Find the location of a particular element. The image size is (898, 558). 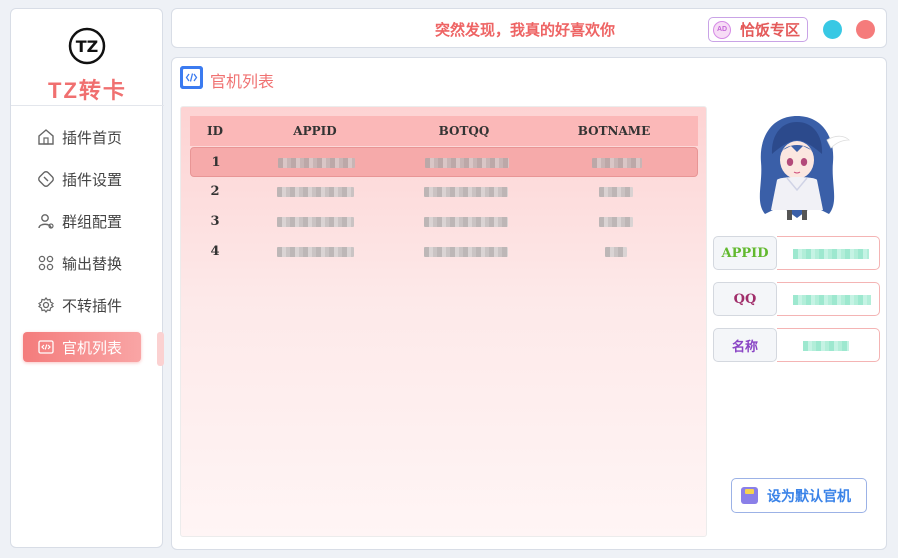

ad-icon: AD is located at coordinates (722, 29).